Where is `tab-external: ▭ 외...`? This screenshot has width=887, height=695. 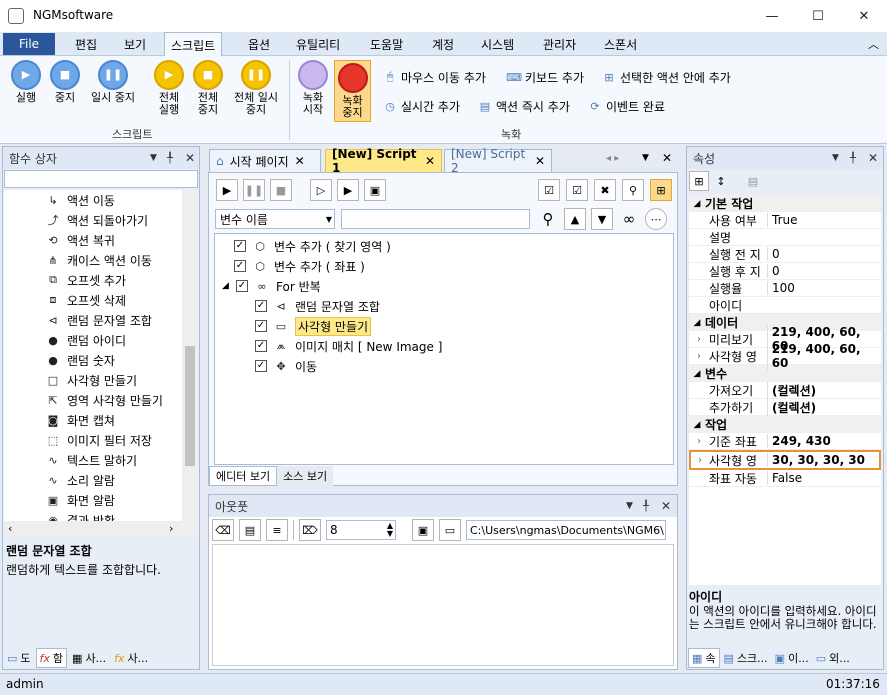 tab-external: ▭ 외... is located at coordinates (833, 658).